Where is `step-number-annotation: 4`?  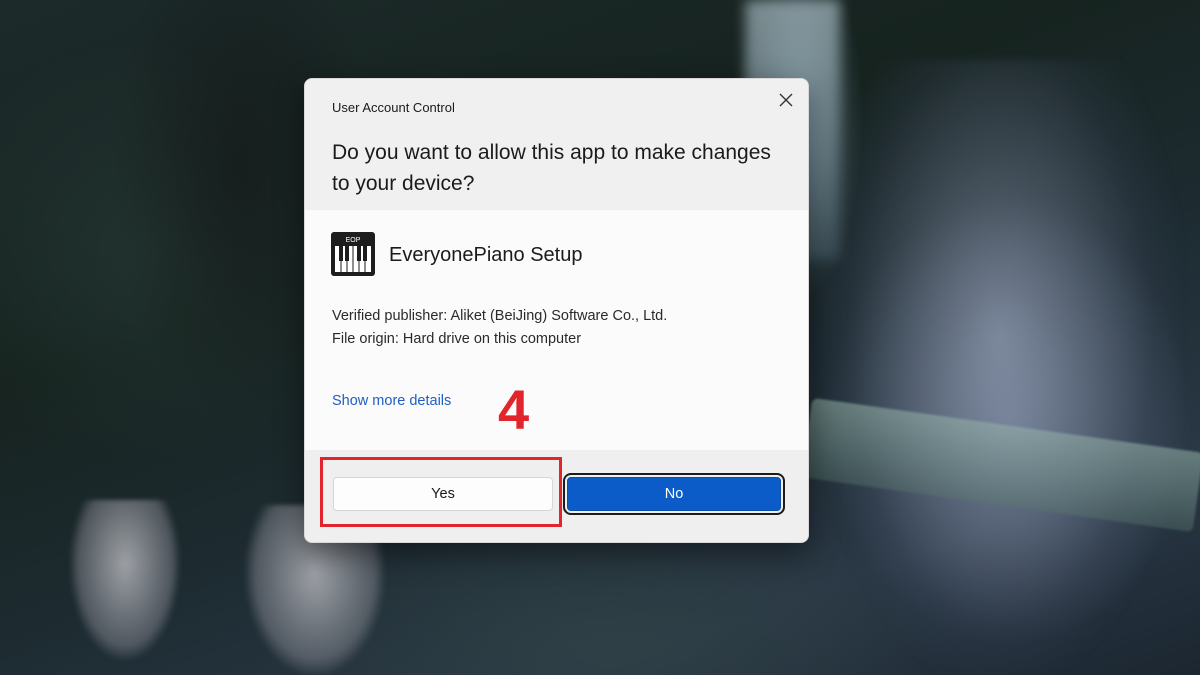
step-number-annotation: 4 is located at coordinates (514, 409).